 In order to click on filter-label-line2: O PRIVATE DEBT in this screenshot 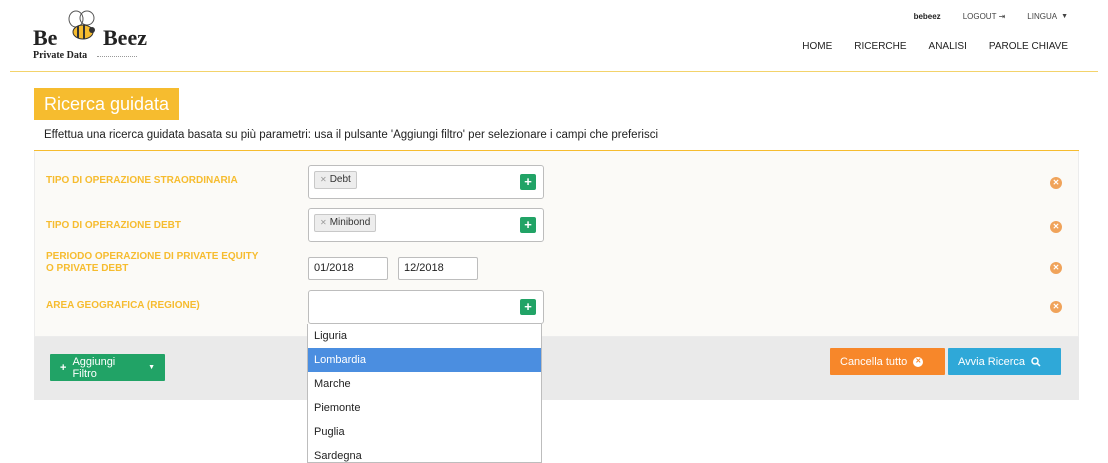, I will do `click(87, 268)`.